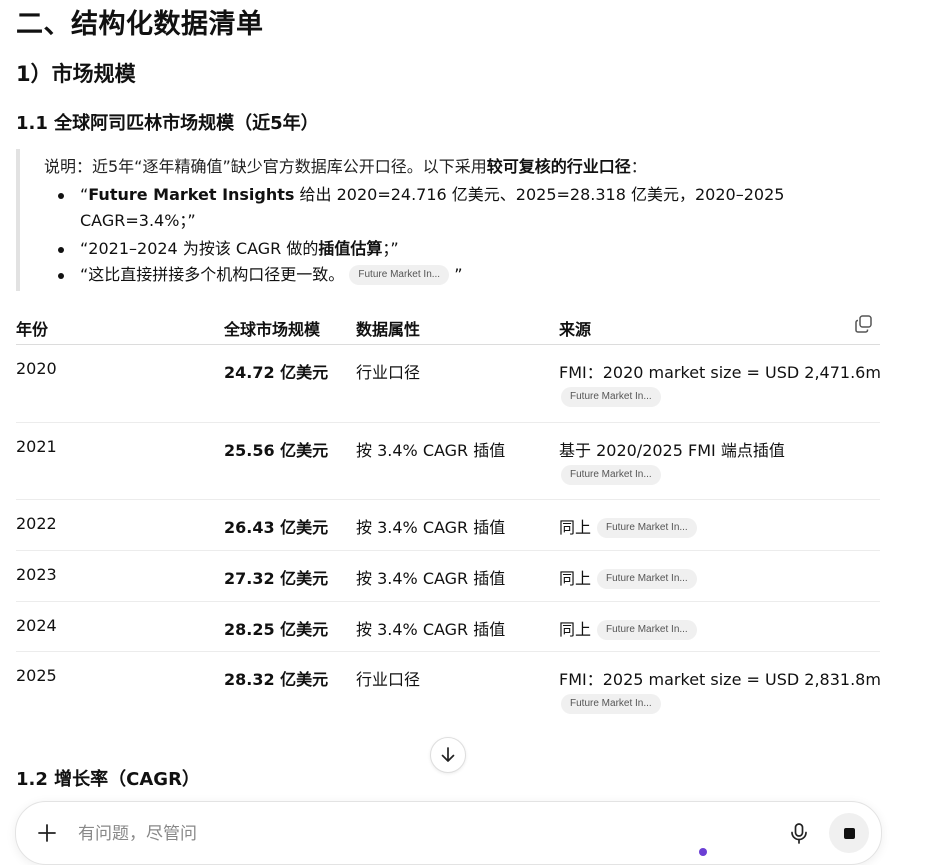  What do you see at coordinates (108, 779) in the screenshot?
I see `cagr-heading: 1.2 增长率（CAGR）` at bounding box center [108, 779].